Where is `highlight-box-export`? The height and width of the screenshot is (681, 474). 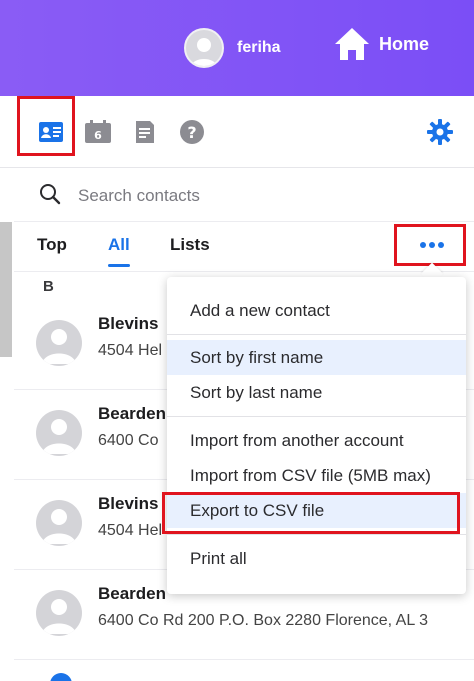
highlight-box-export is located at coordinates (311, 513).